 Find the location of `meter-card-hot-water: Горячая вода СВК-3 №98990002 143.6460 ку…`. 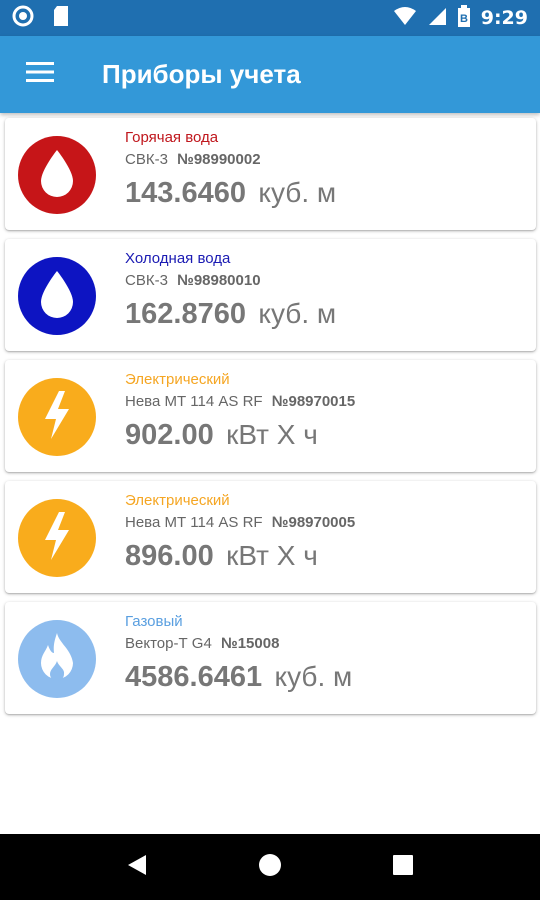

meter-card-hot-water: Горячая вода СВК-3 №98990002 143.6460 ку… is located at coordinates (270, 174).